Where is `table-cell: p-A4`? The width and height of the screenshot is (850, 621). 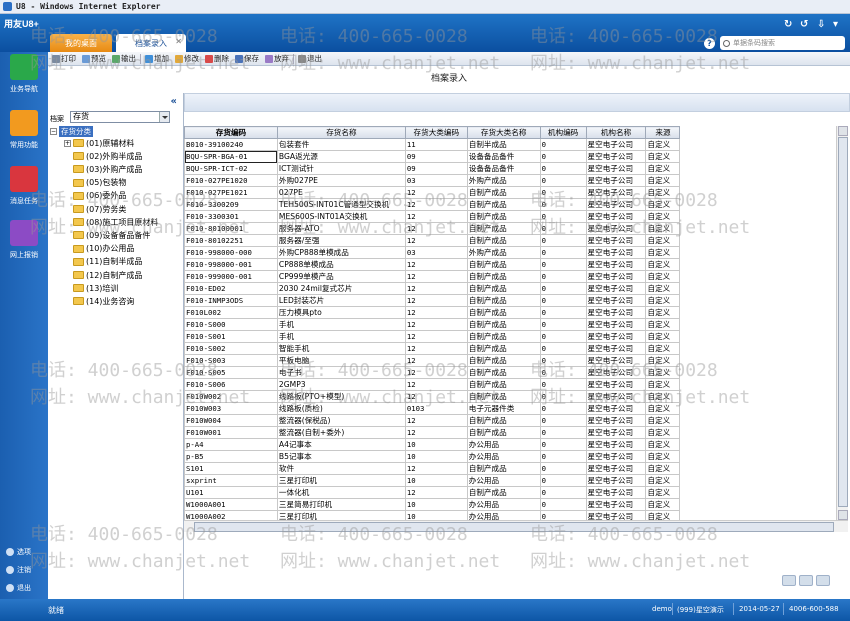
table-cell: p-A4 is located at coordinates (231, 444).